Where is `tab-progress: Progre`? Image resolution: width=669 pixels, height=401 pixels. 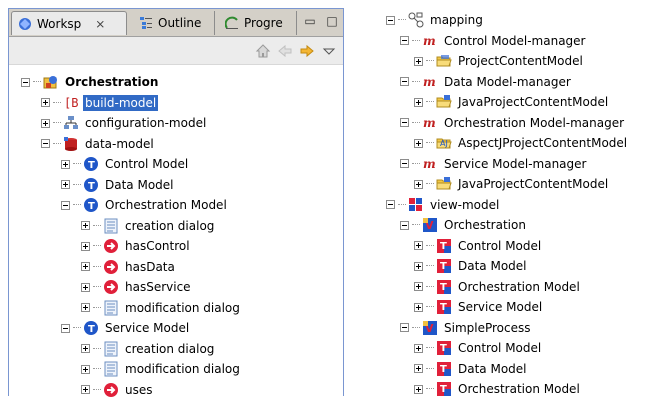
tab-progress: Progre is located at coordinates (258, 23).